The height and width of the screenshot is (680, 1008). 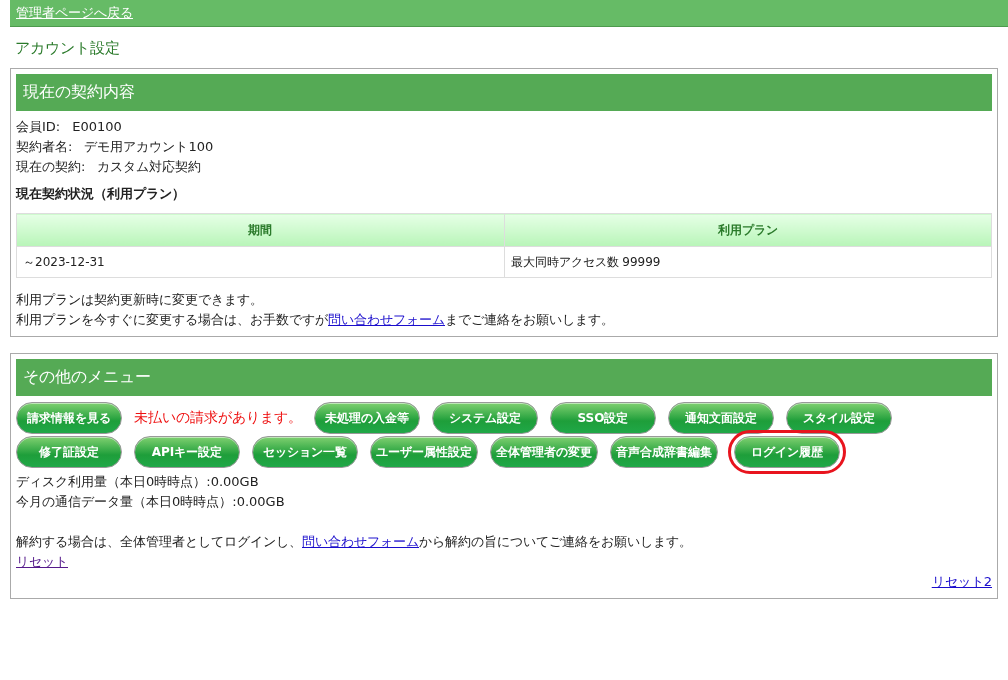 What do you see at coordinates (748, 262) in the screenshot?
I see `table-cell: 最大同時アクセス数 99999` at bounding box center [748, 262].